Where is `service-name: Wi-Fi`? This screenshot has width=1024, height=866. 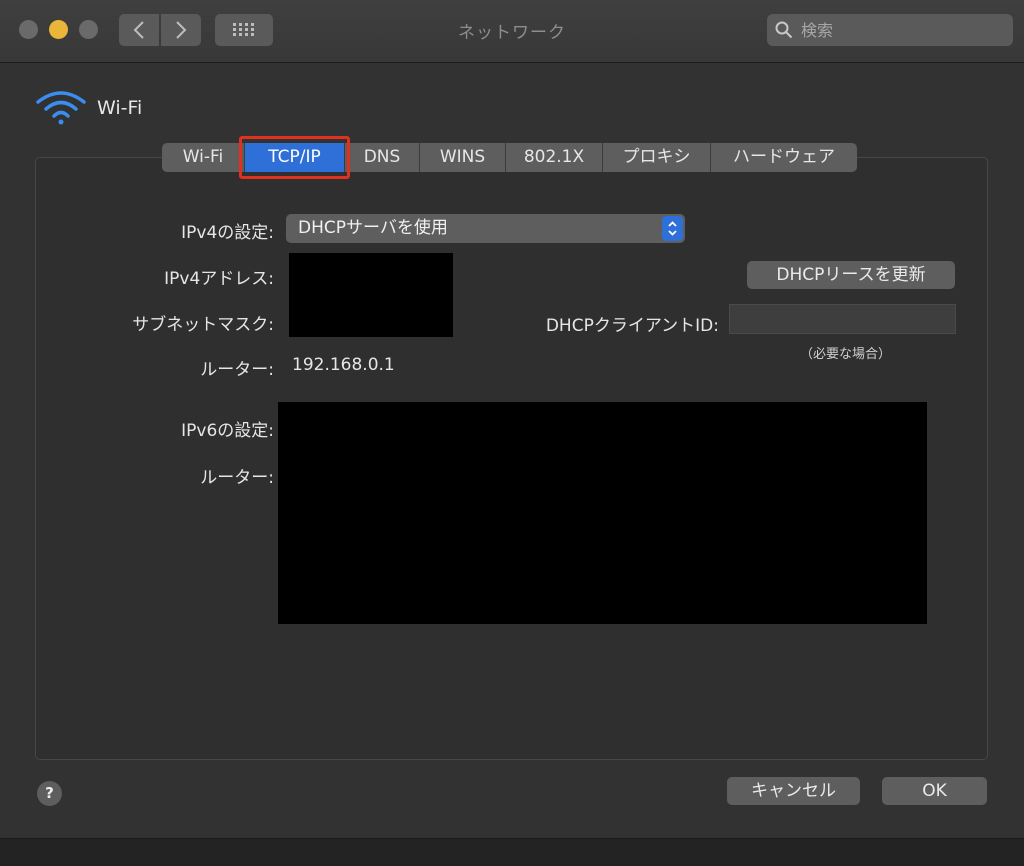
service-name: Wi-Fi is located at coordinates (120, 108).